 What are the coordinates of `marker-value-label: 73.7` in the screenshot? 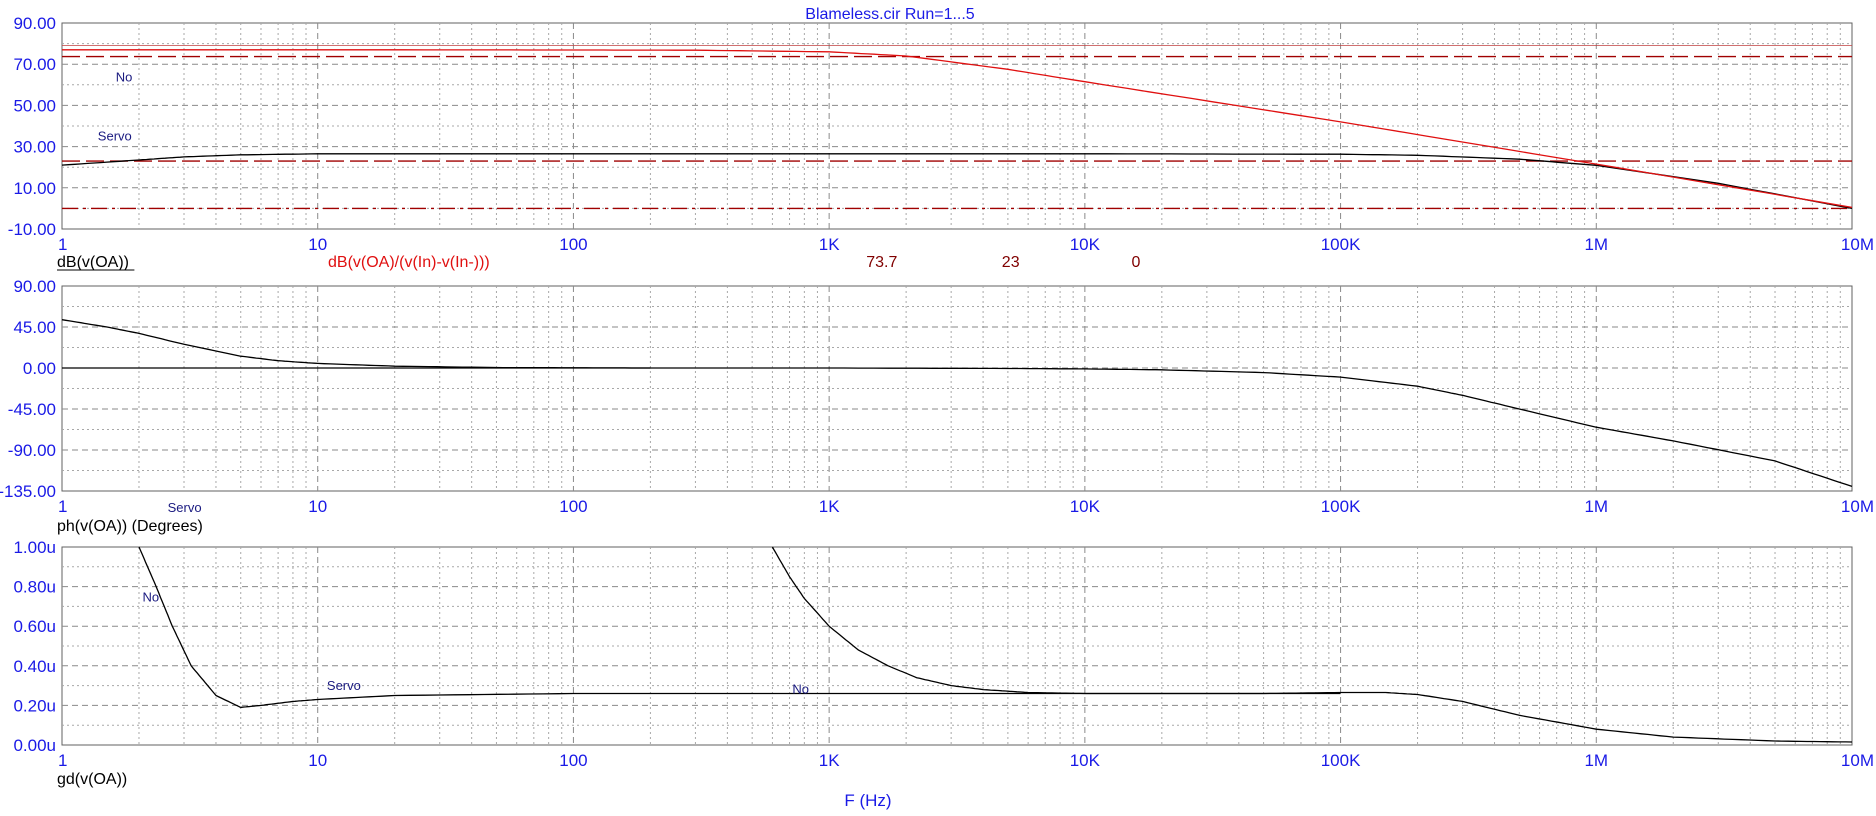 It's located at (881, 262).